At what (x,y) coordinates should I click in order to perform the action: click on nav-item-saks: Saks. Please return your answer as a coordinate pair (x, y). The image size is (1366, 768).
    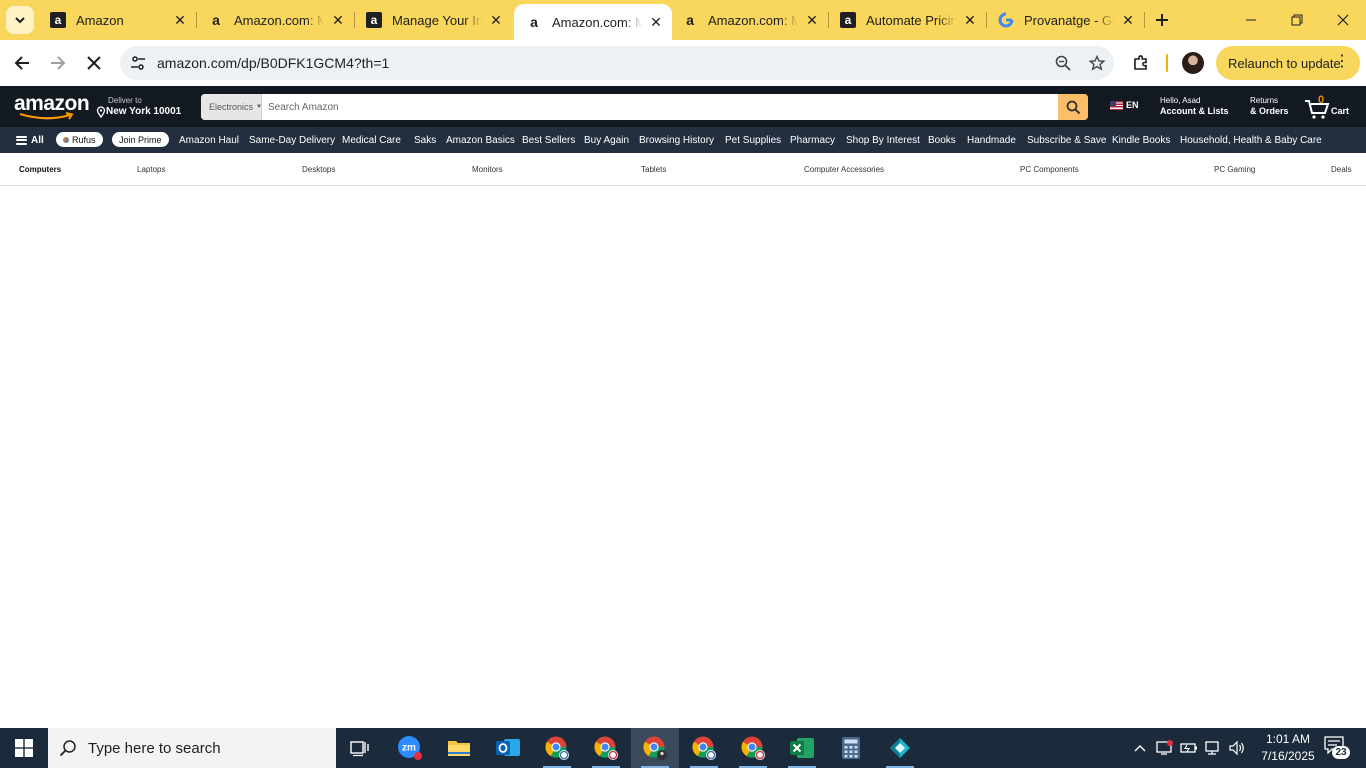
    Looking at the image, I should click on (425, 140).